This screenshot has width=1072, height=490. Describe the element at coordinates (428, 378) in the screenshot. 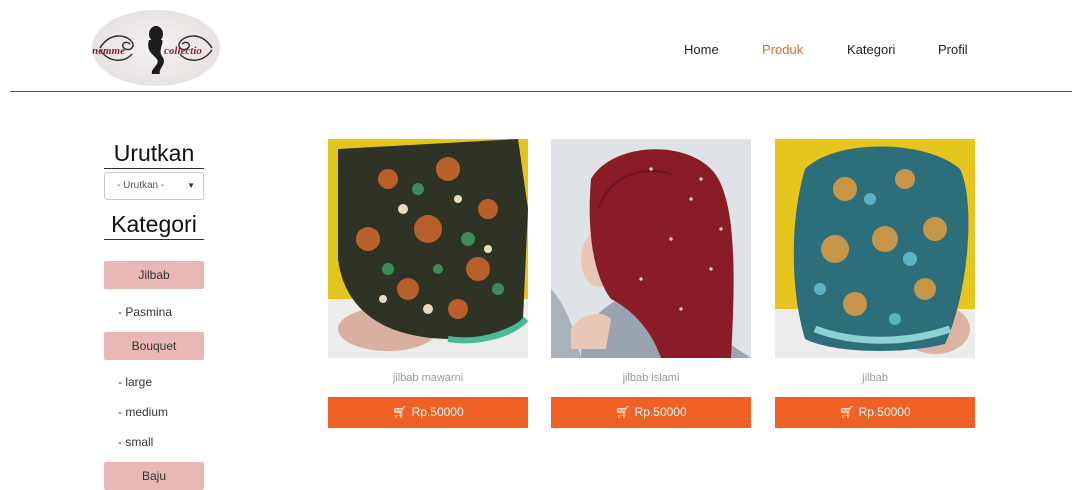

I see `product-name: jilbab mawarni` at that location.